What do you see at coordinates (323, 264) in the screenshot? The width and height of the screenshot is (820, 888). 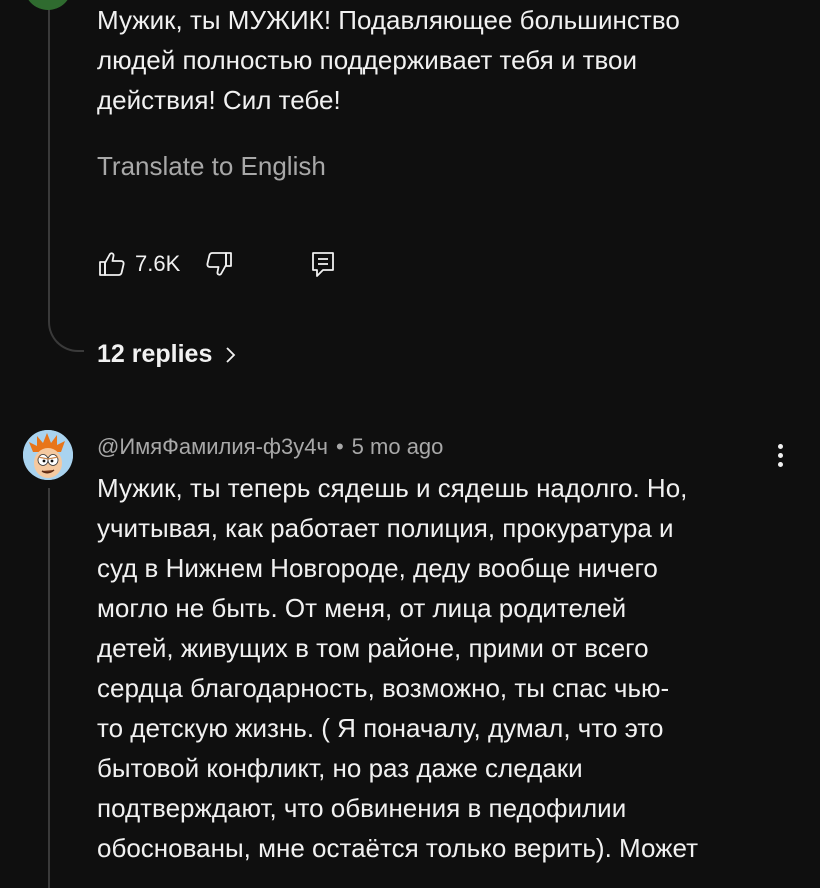 I see `reply-icon` at bounding box center [323, 264].